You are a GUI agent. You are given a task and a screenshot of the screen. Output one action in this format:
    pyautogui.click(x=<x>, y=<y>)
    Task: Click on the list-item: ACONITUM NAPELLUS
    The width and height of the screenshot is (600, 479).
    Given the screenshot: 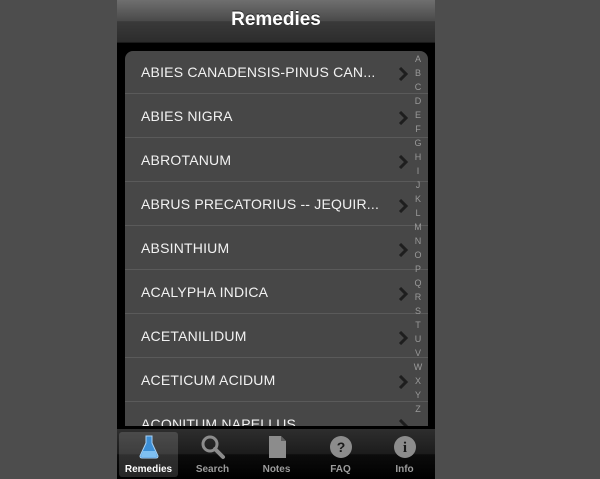 What is the action you would take?
    pyautogui.click(x=276, y=414)
    